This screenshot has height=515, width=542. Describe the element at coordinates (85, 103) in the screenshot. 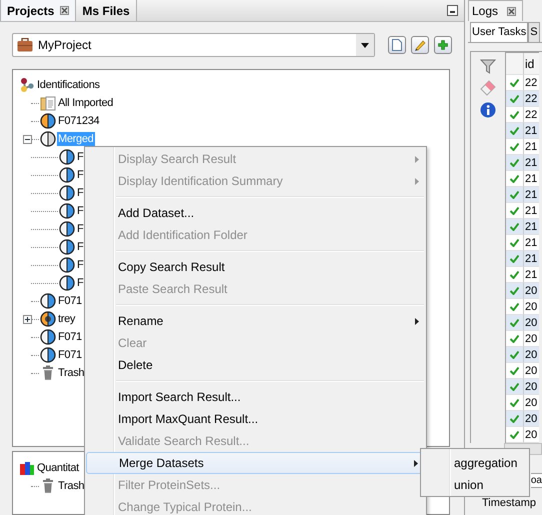

I see `tree-item: All Imported` at that location.